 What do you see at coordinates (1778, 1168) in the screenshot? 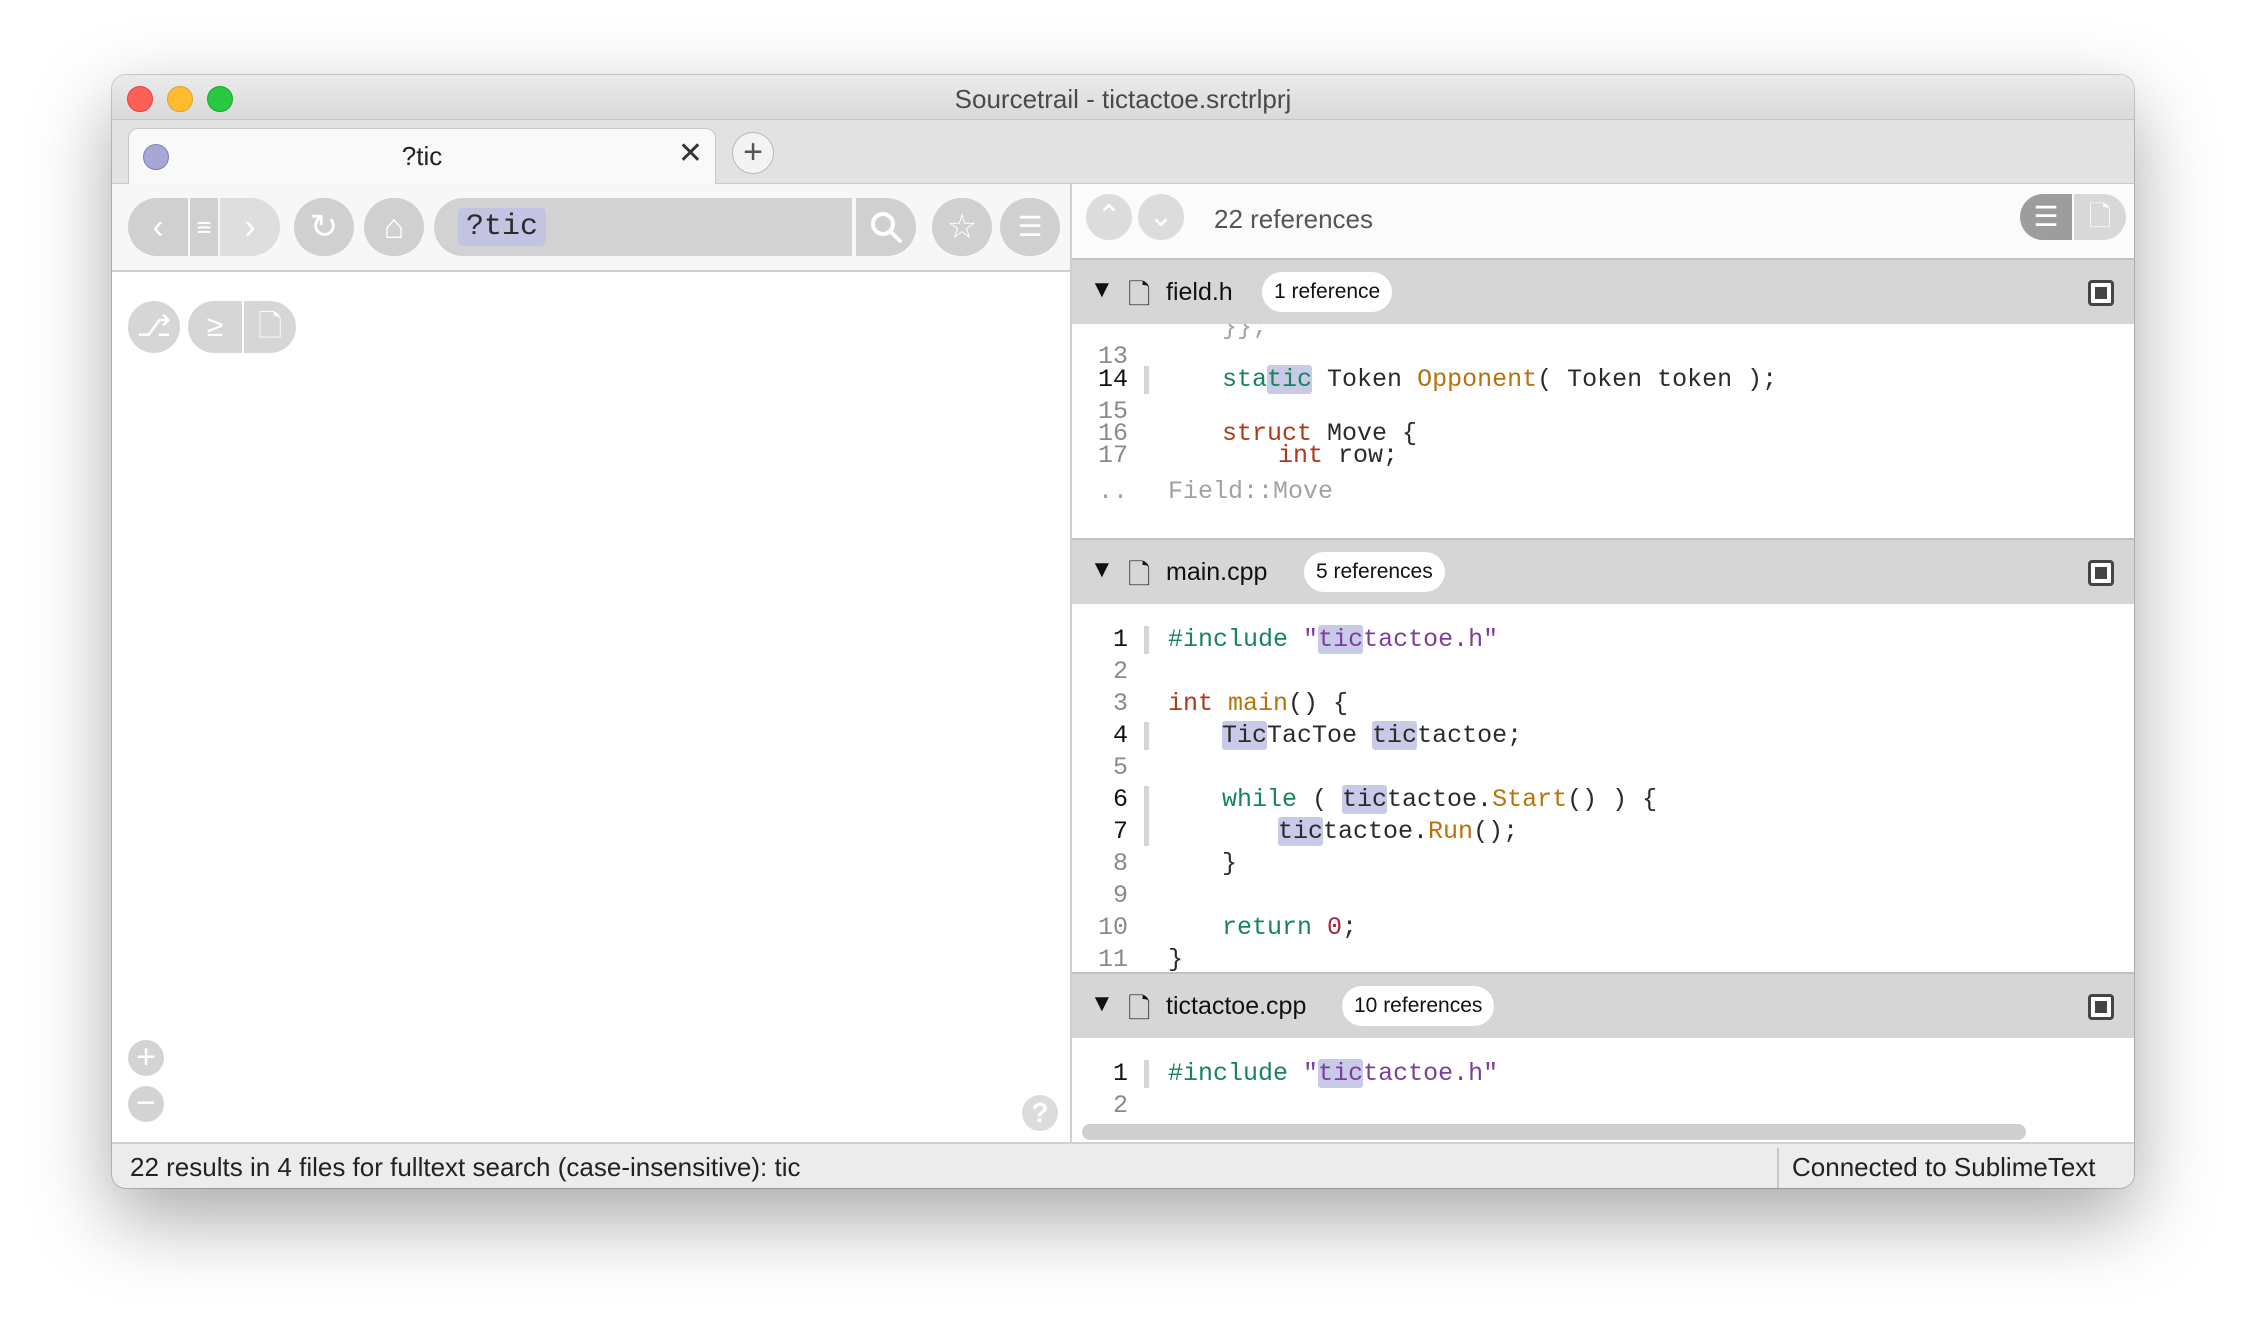
I see `status-divider` at bounding box center [1778, 1168].